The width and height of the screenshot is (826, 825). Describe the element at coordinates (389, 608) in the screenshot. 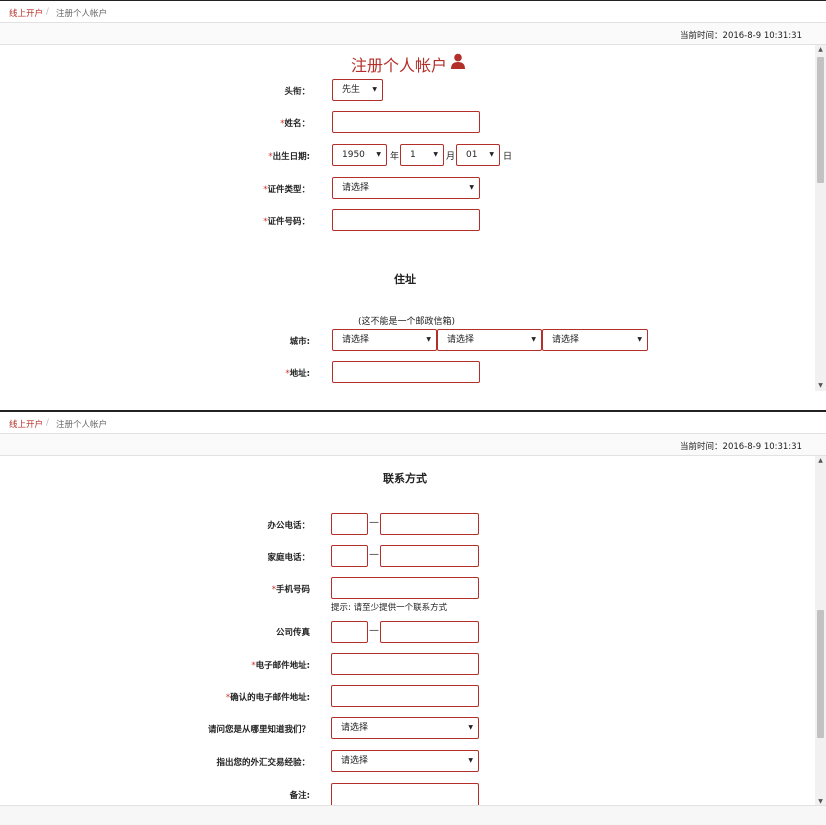

I see `contact-hint: 提示: 请至少提供一个联系方式` at that location.